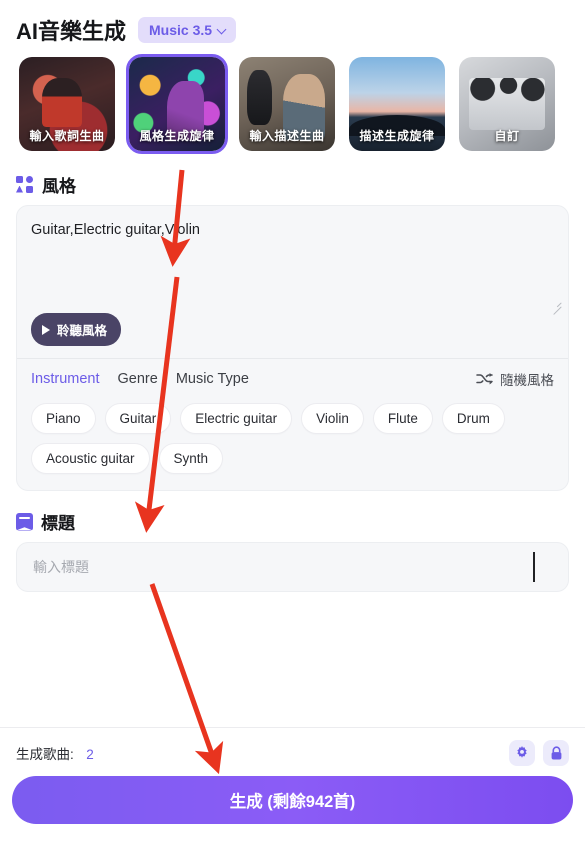 This screenshot has height=844, width=585. What do you see at coordinates (67, 136) in the screenshot?
I see `mode-card-label: 輸入歌詞生曲` at bounding box center [67, 136].